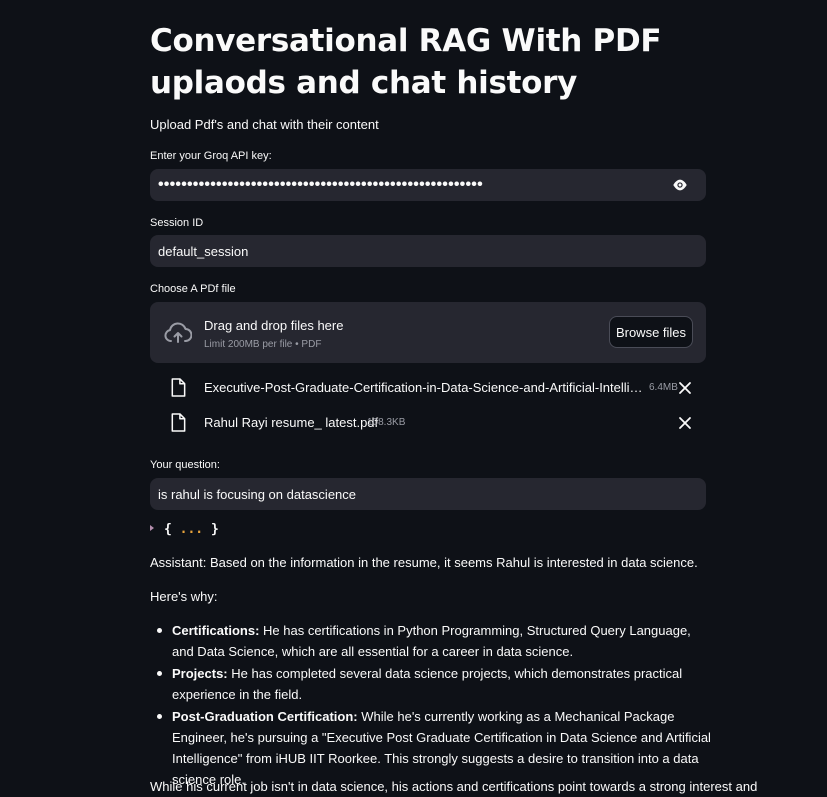 Image resolution: width=827 pixels, height=797 pixels. I want to click on dropzone-limit: Limit 200MB per file • PDF, so click(263, 344).